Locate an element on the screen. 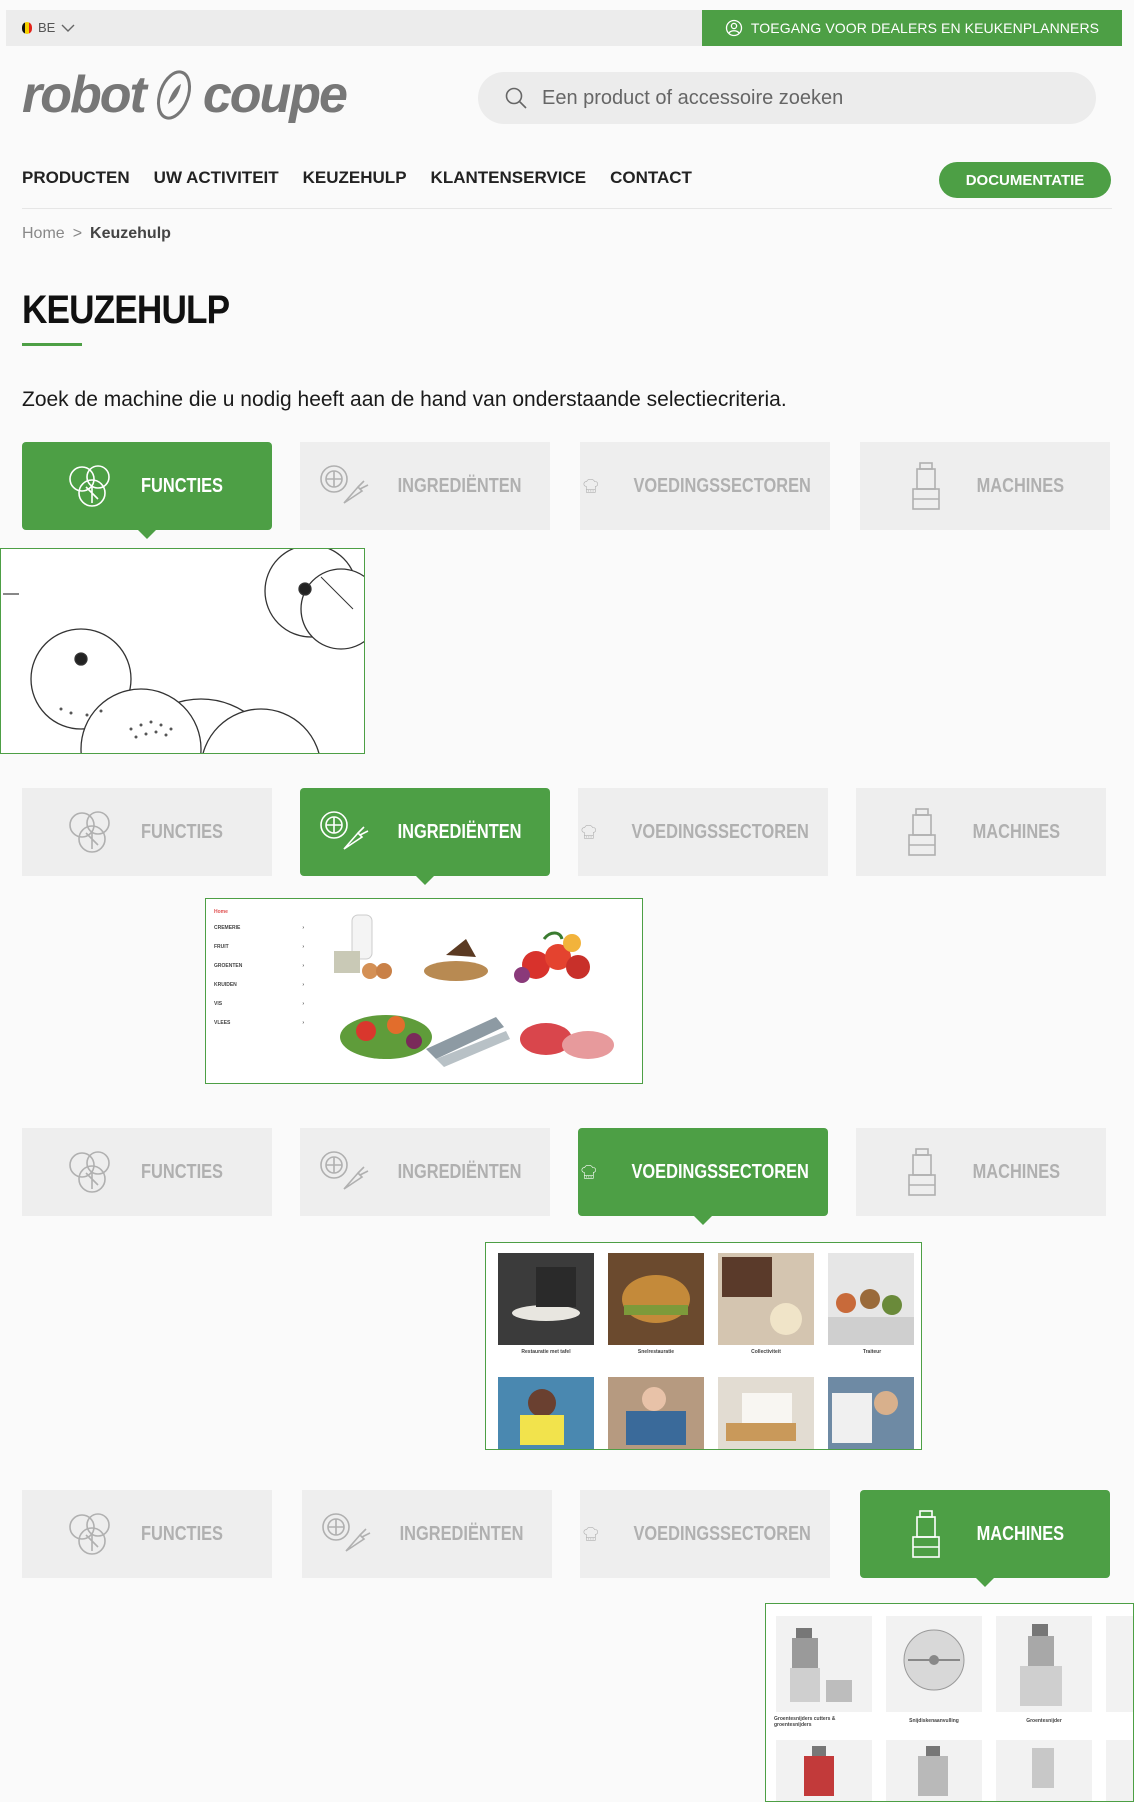 Image resolution: width=1134 pixels, height=1802 pixels. user-circle-icon is located at coordinates (734, 28).